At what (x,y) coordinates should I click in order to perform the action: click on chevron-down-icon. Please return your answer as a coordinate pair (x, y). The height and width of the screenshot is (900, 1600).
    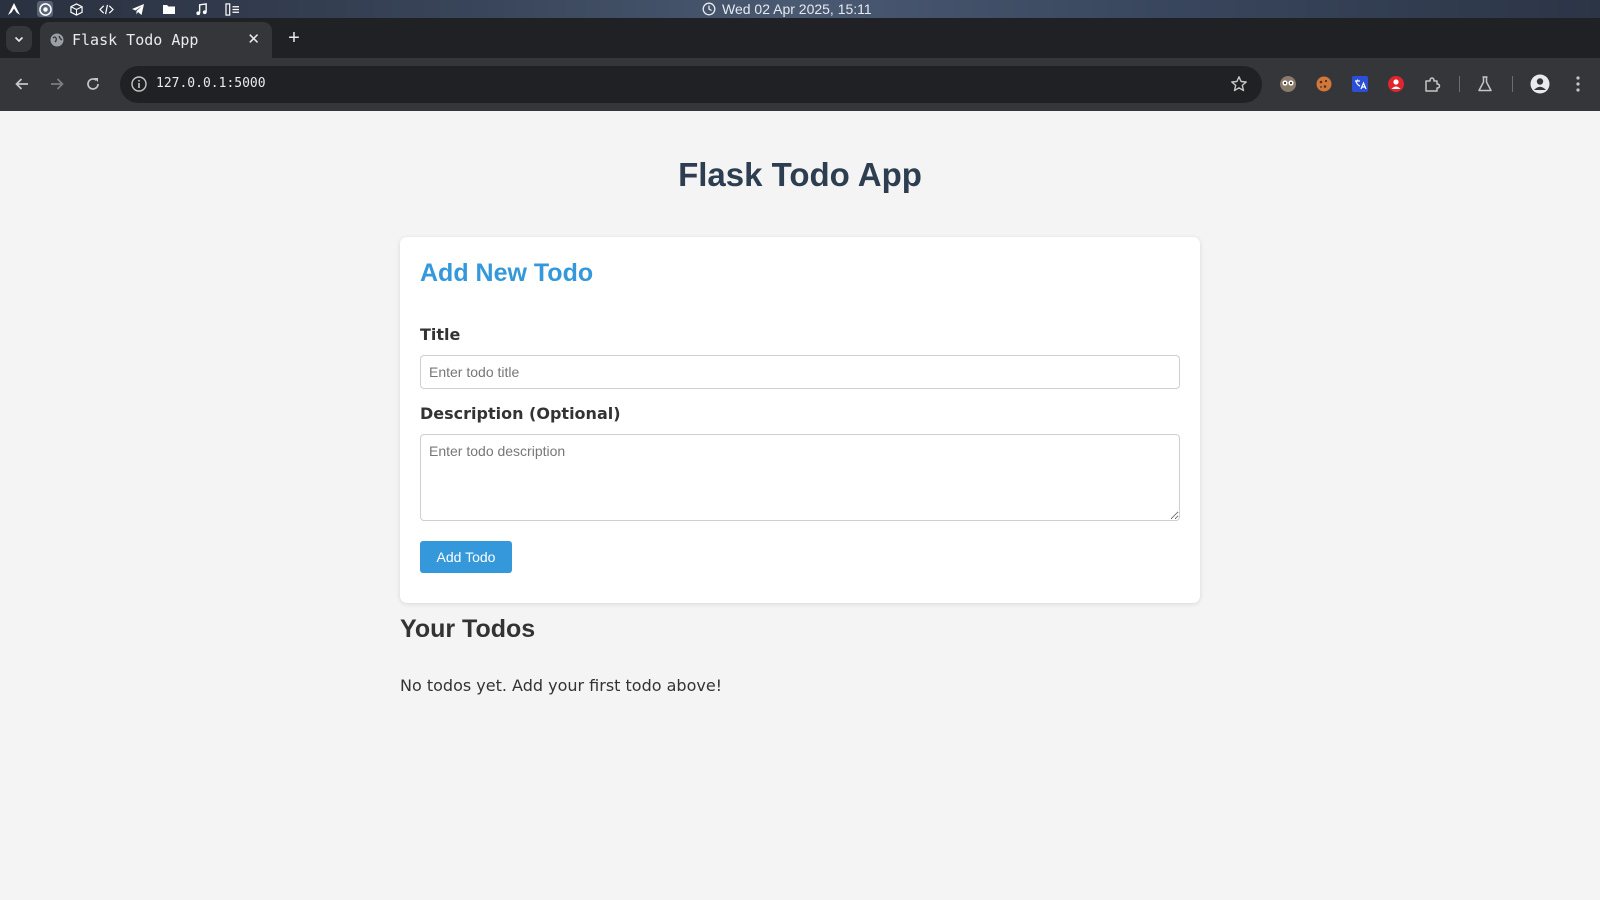
    Looking at the image, I should click on (19, 39).